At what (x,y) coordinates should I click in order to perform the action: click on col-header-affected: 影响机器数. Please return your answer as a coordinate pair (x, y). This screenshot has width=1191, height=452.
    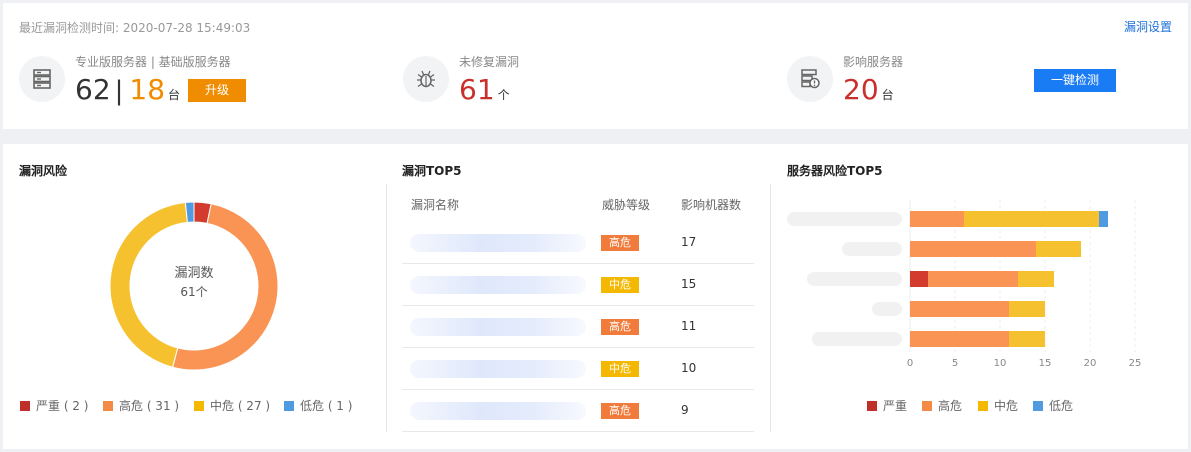
    Looking at the image, I should click on (711, 205).